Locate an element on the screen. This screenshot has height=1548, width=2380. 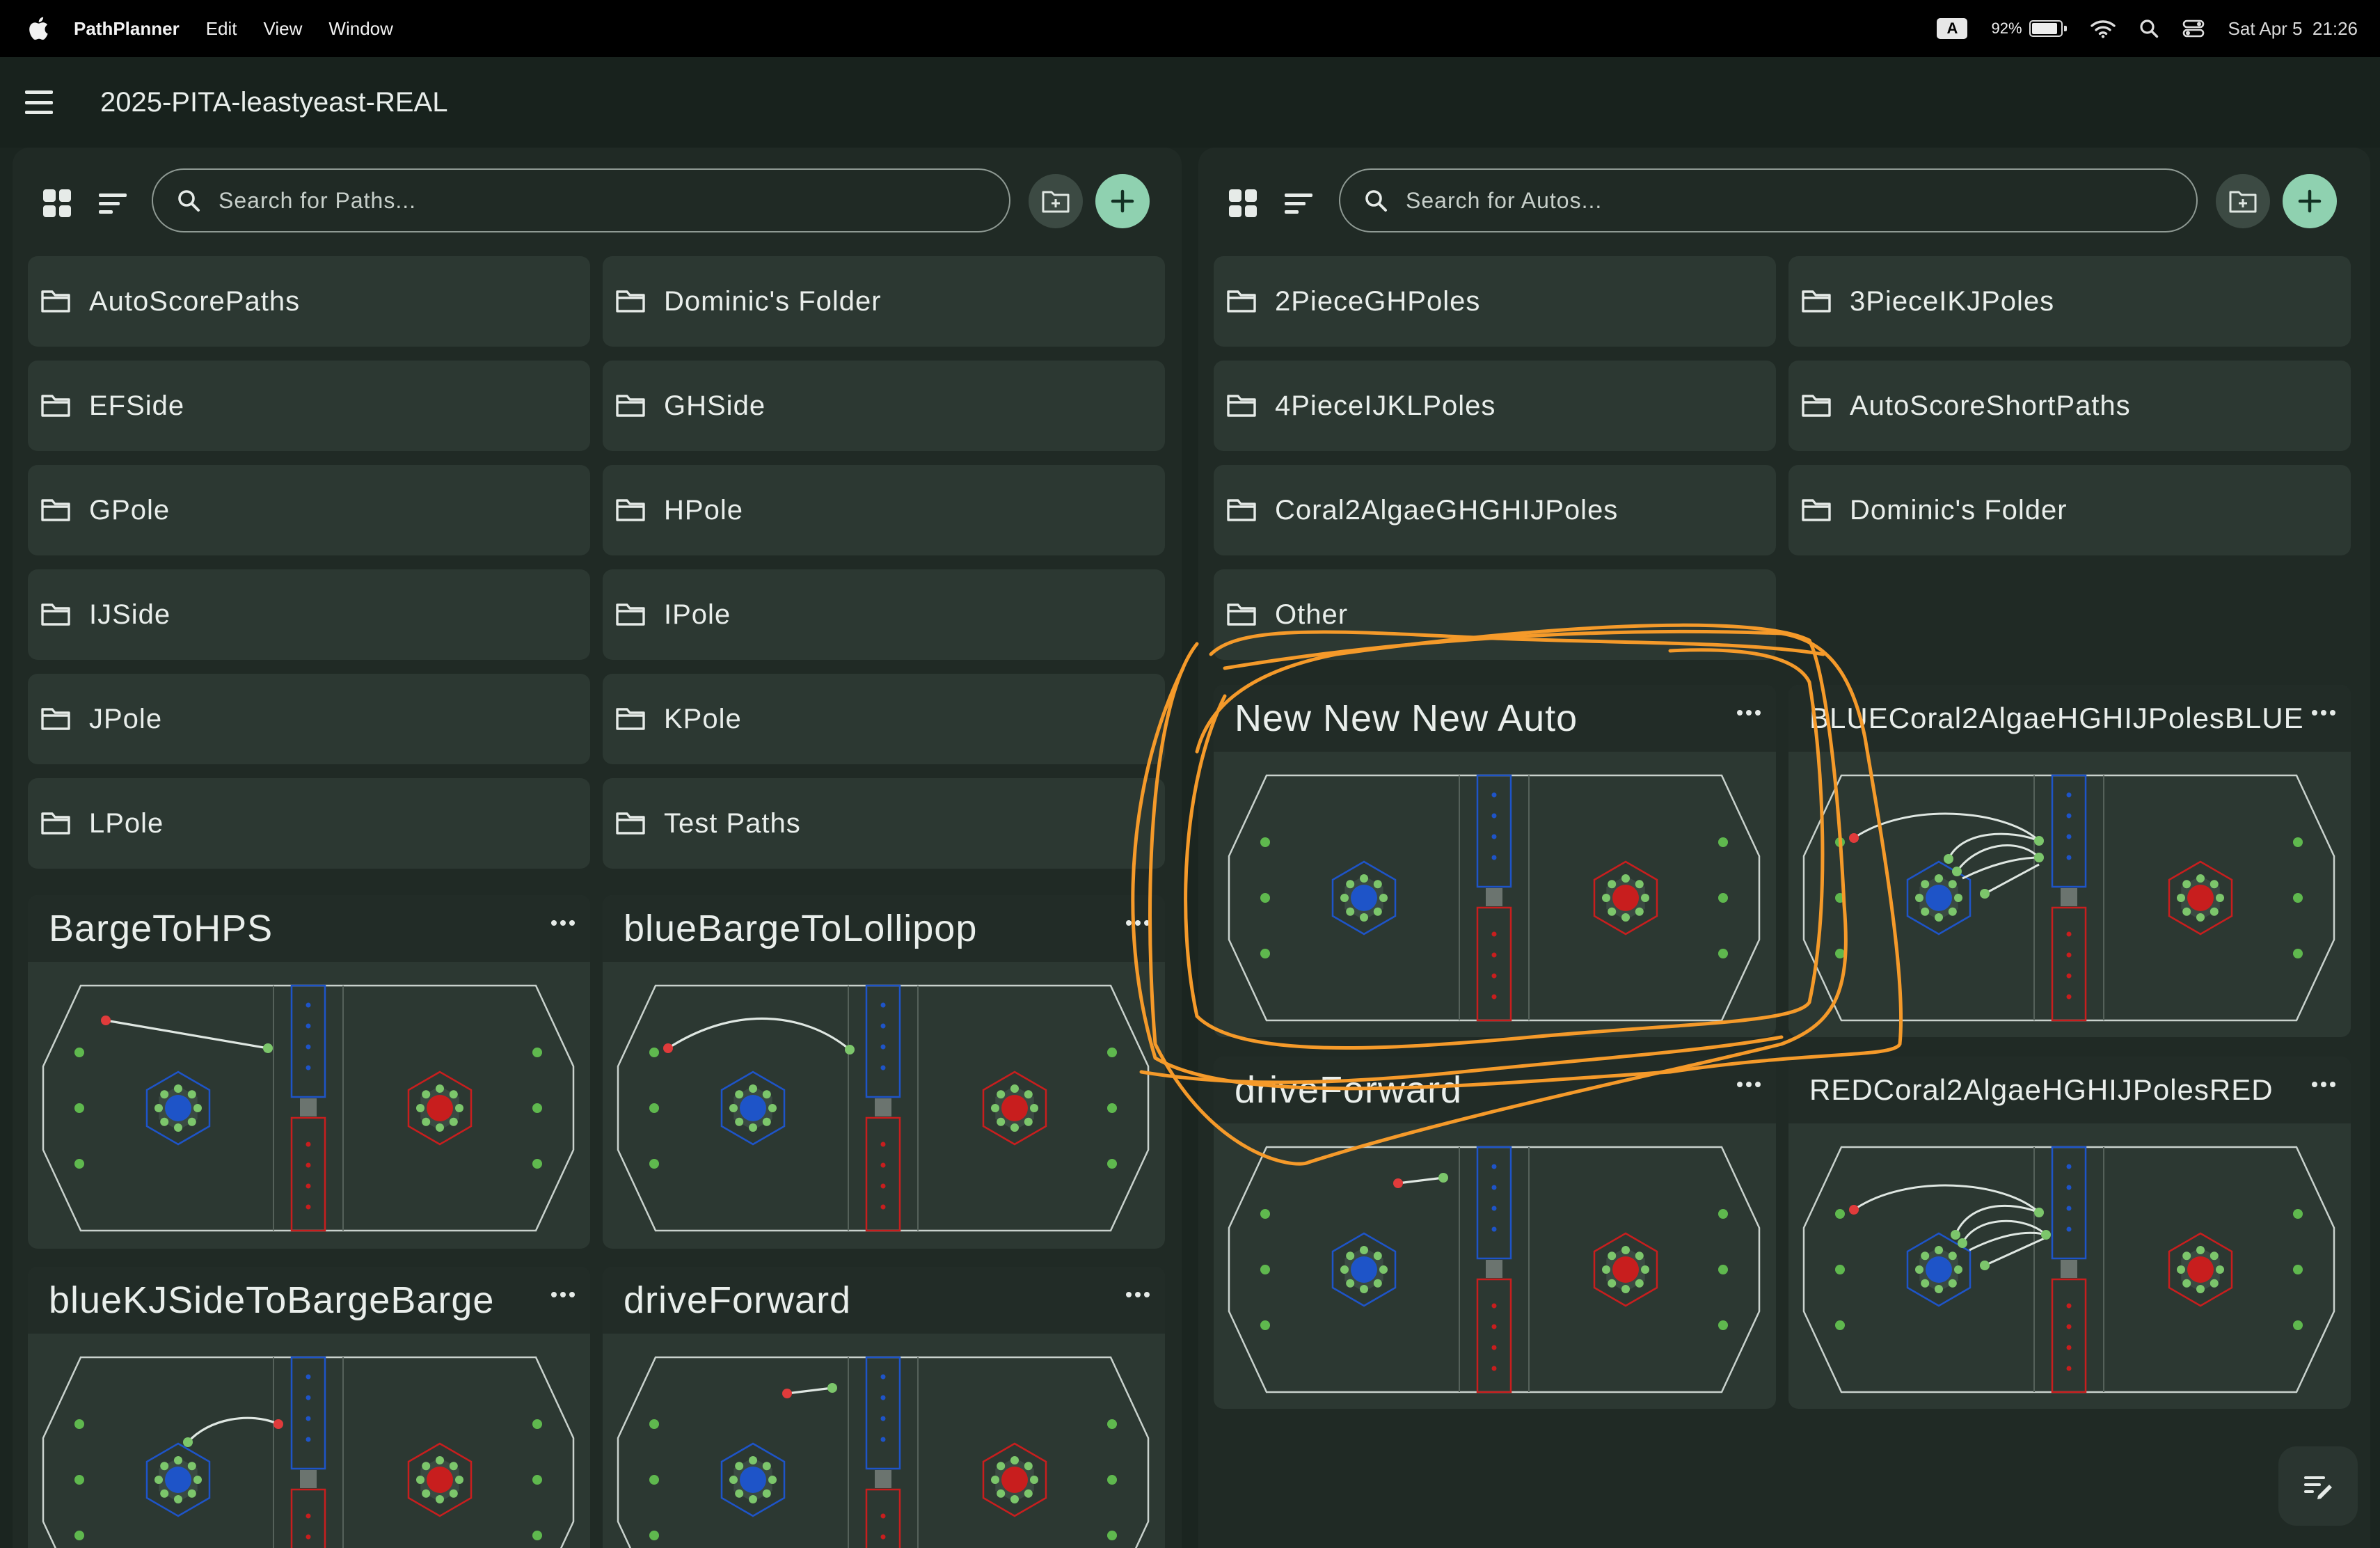
hamburger-menu-icon is located at coordinates (39, 102).